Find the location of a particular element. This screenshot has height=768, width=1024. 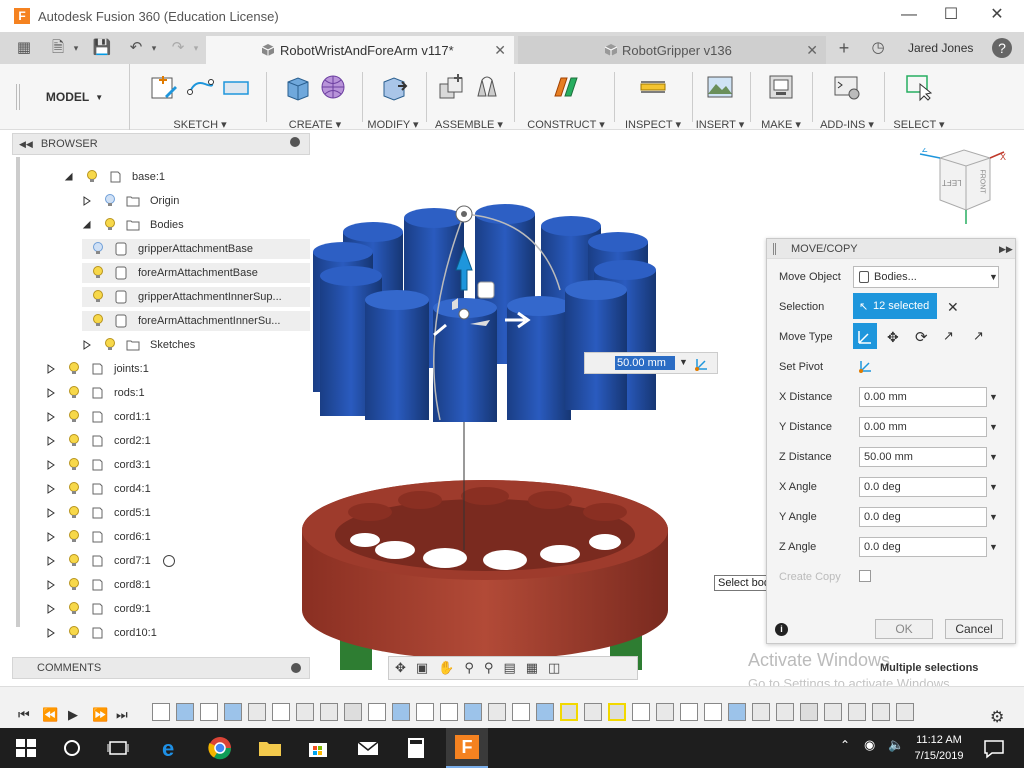

form-create-icon is located at coordinates (333, 87).